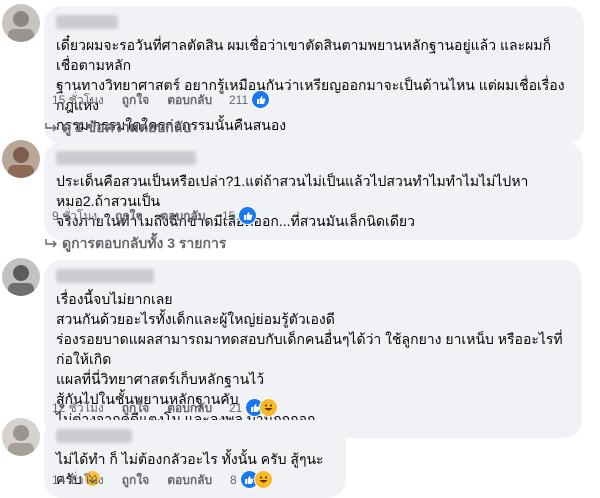 The width and height of the screenshot is (600, 498). What do you see at coordinates (229, 215) in the screenshot?
I see `reaction-count: 15` at bounding box center [229, 215].